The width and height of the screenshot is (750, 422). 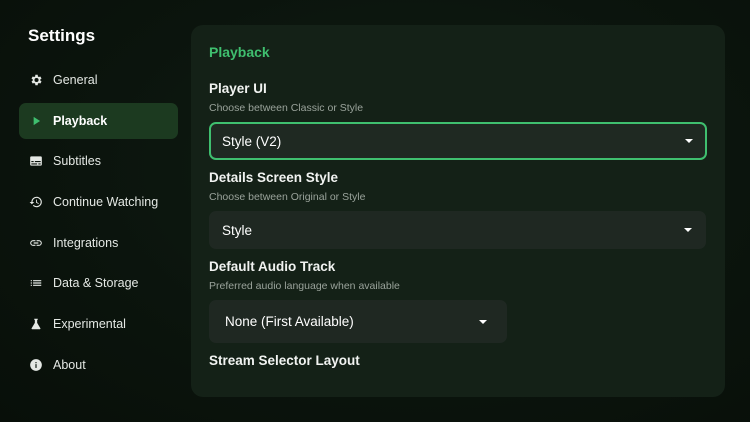 What do you see at coordinates (252, 141) in the screenshot?
I see `select-value: Style (V2)` at bounding box center [252, 141].